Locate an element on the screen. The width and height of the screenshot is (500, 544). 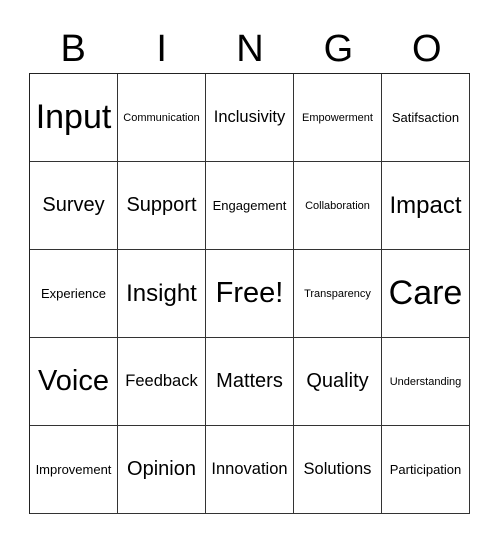
bingo-cell: Inclusivity is located at coordinates (250, 118).